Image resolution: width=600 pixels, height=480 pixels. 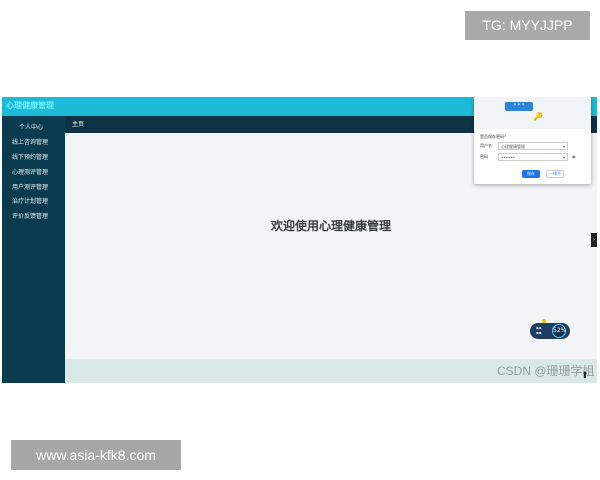 What do you see at coordinates (33, 158) in the screenshot?
I see `sidebar-item-offline-appointment: 线下预约管理` at bounding box center [33, 158].